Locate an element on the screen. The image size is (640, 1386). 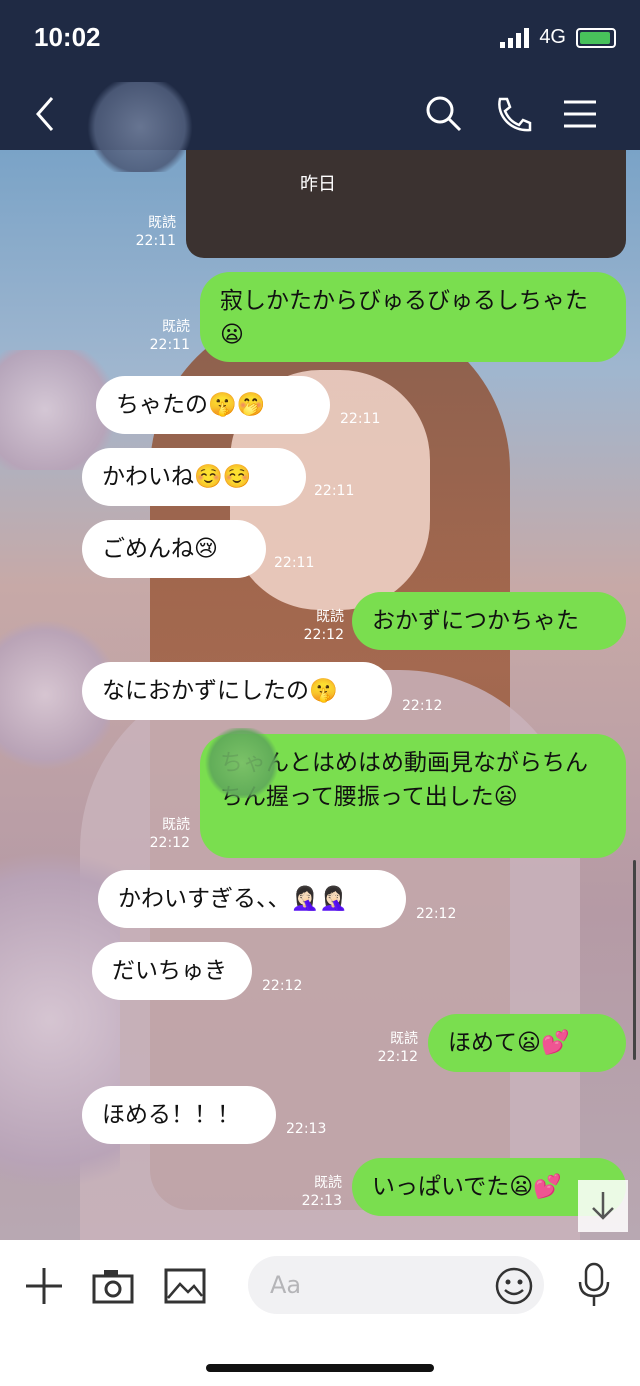
scroll-to-bottom-button is located at coordinates (603, 1206).